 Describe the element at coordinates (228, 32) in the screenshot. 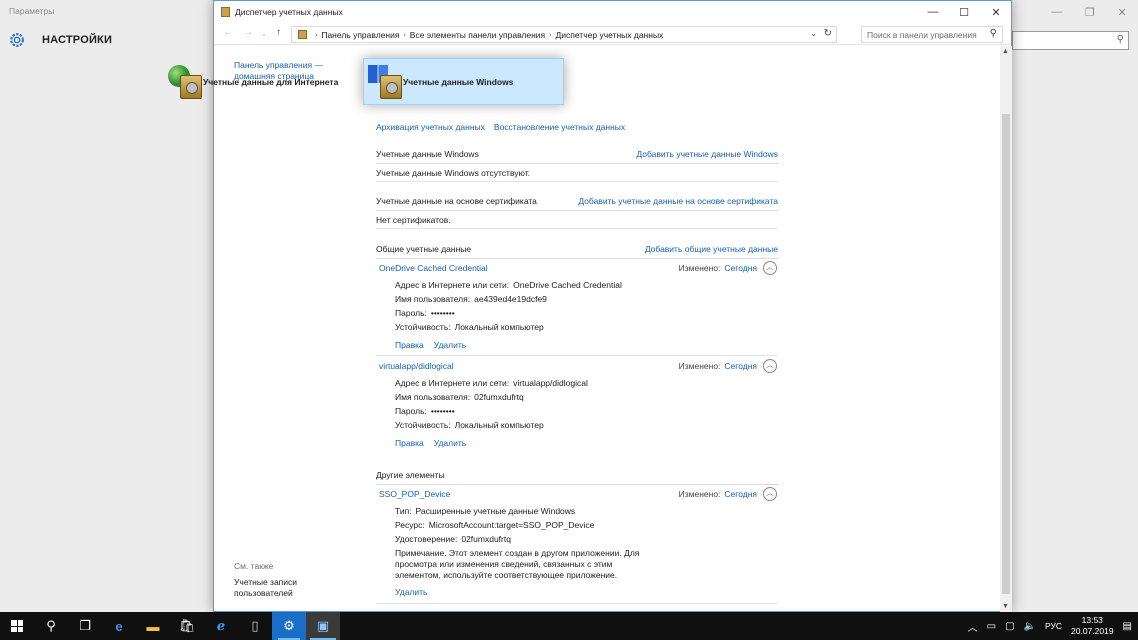

I see `back-arrow-icon: ←` at that location.